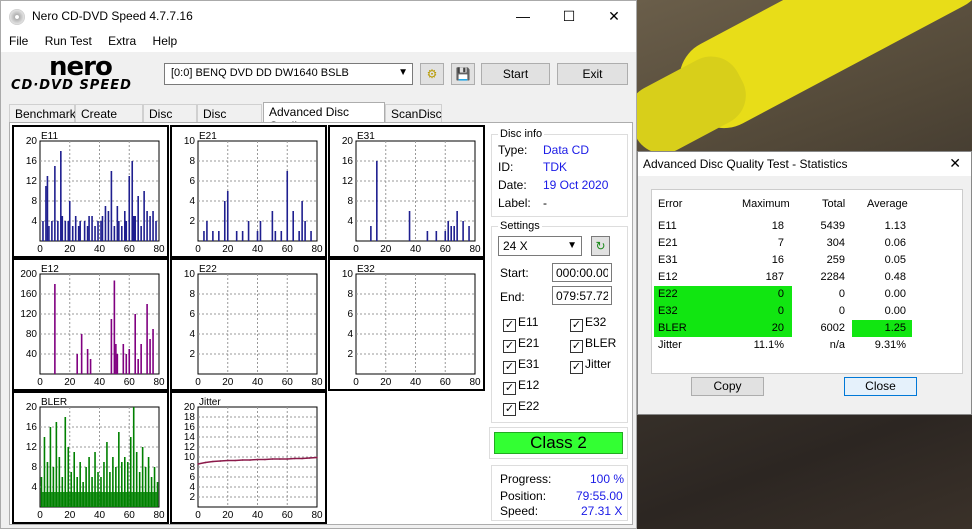 The width and height of the screenshot is (972, 529). Describe the element at coordinates (54, 402) in the screenshot. I see `chart-title: BLER` at that location.